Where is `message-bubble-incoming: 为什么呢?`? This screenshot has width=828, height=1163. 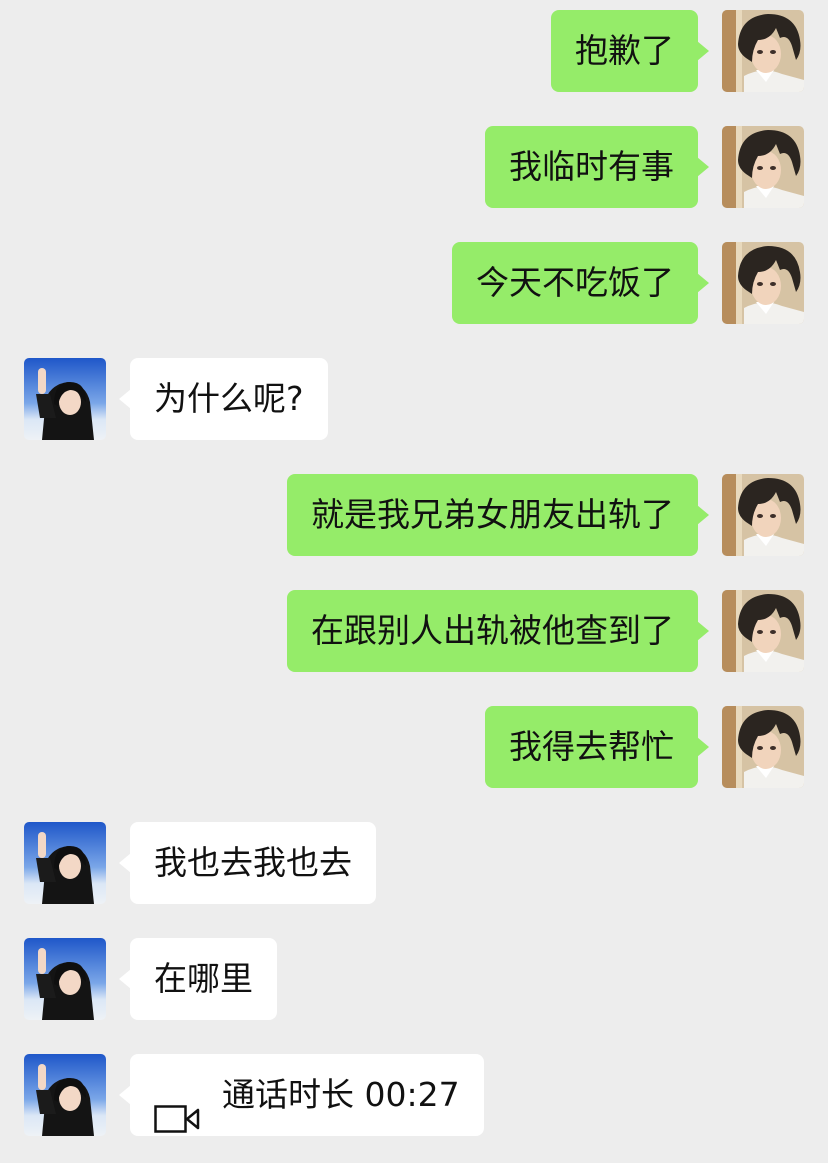 message-bubble-incoming: 为什么呢? is located at coordinates (223, 399).